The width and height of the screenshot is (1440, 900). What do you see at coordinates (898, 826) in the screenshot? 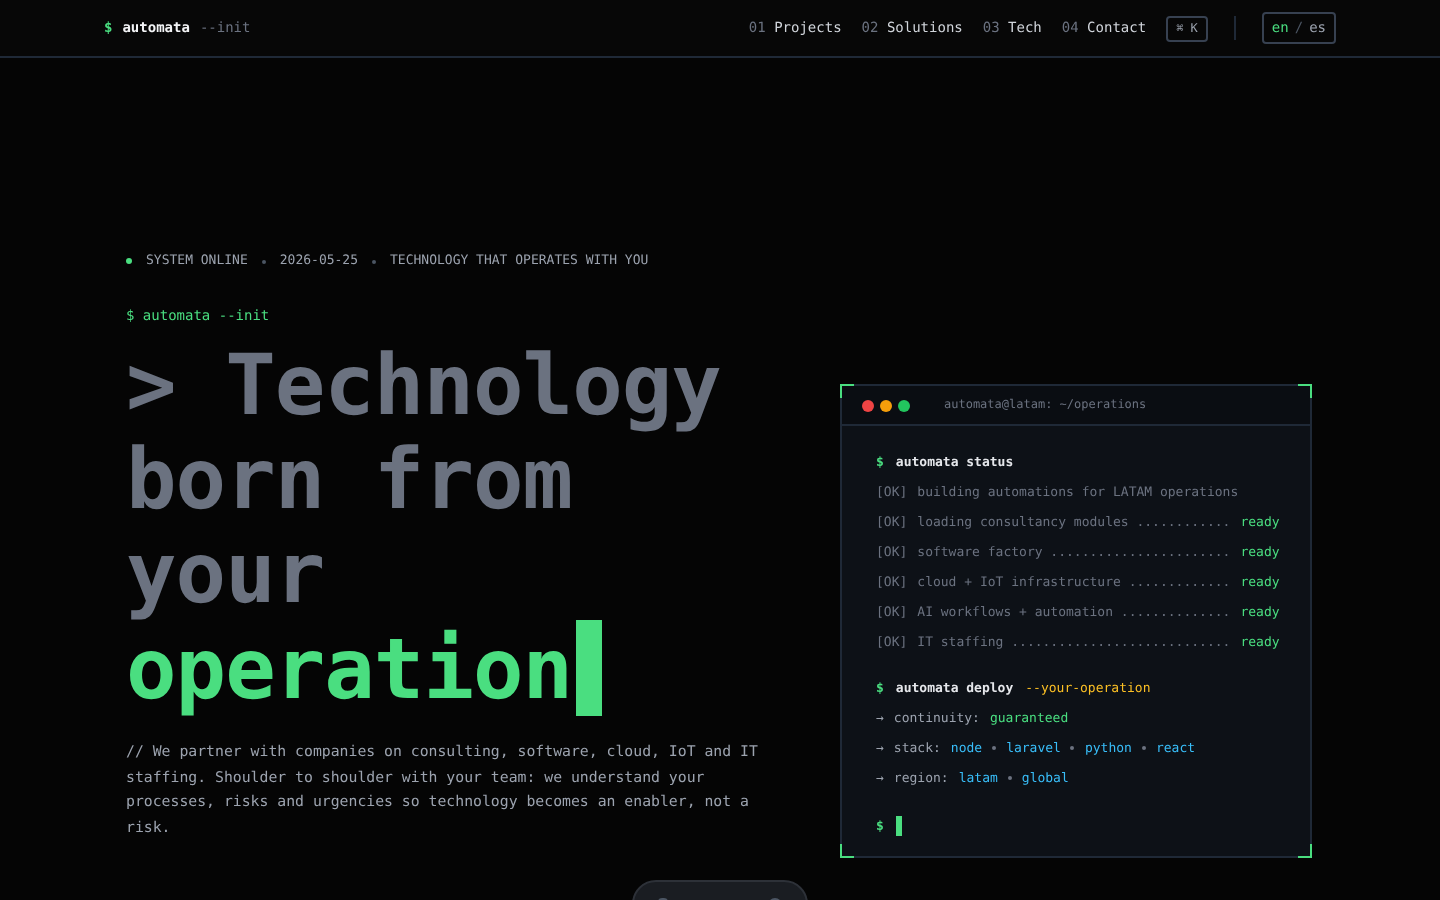
I see `text-cursor` at bounding box center [898, 826].